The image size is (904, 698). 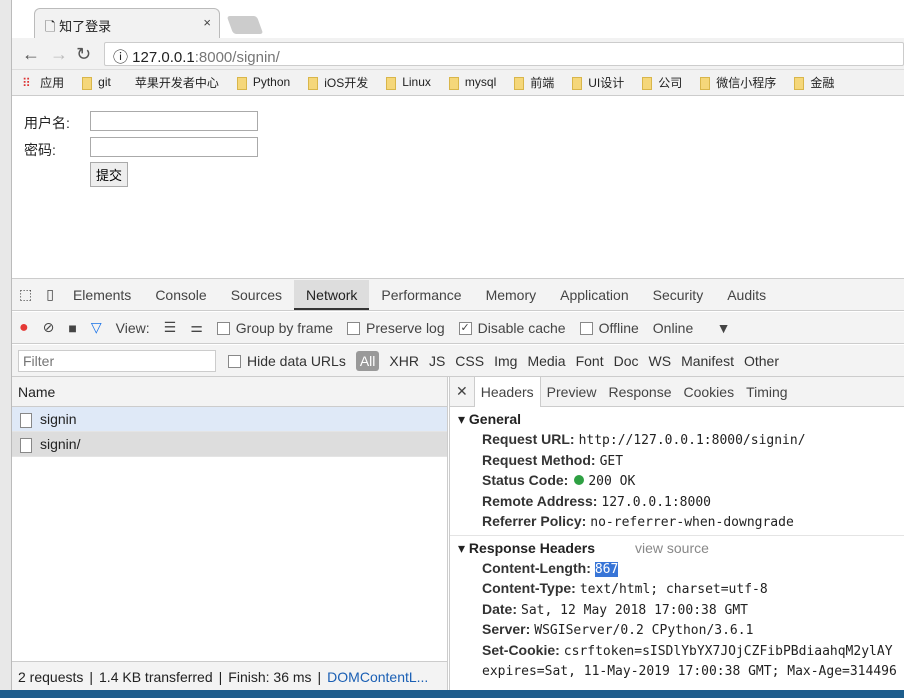 I want to click on bookmark-1: git, so click(x=96, y=82).